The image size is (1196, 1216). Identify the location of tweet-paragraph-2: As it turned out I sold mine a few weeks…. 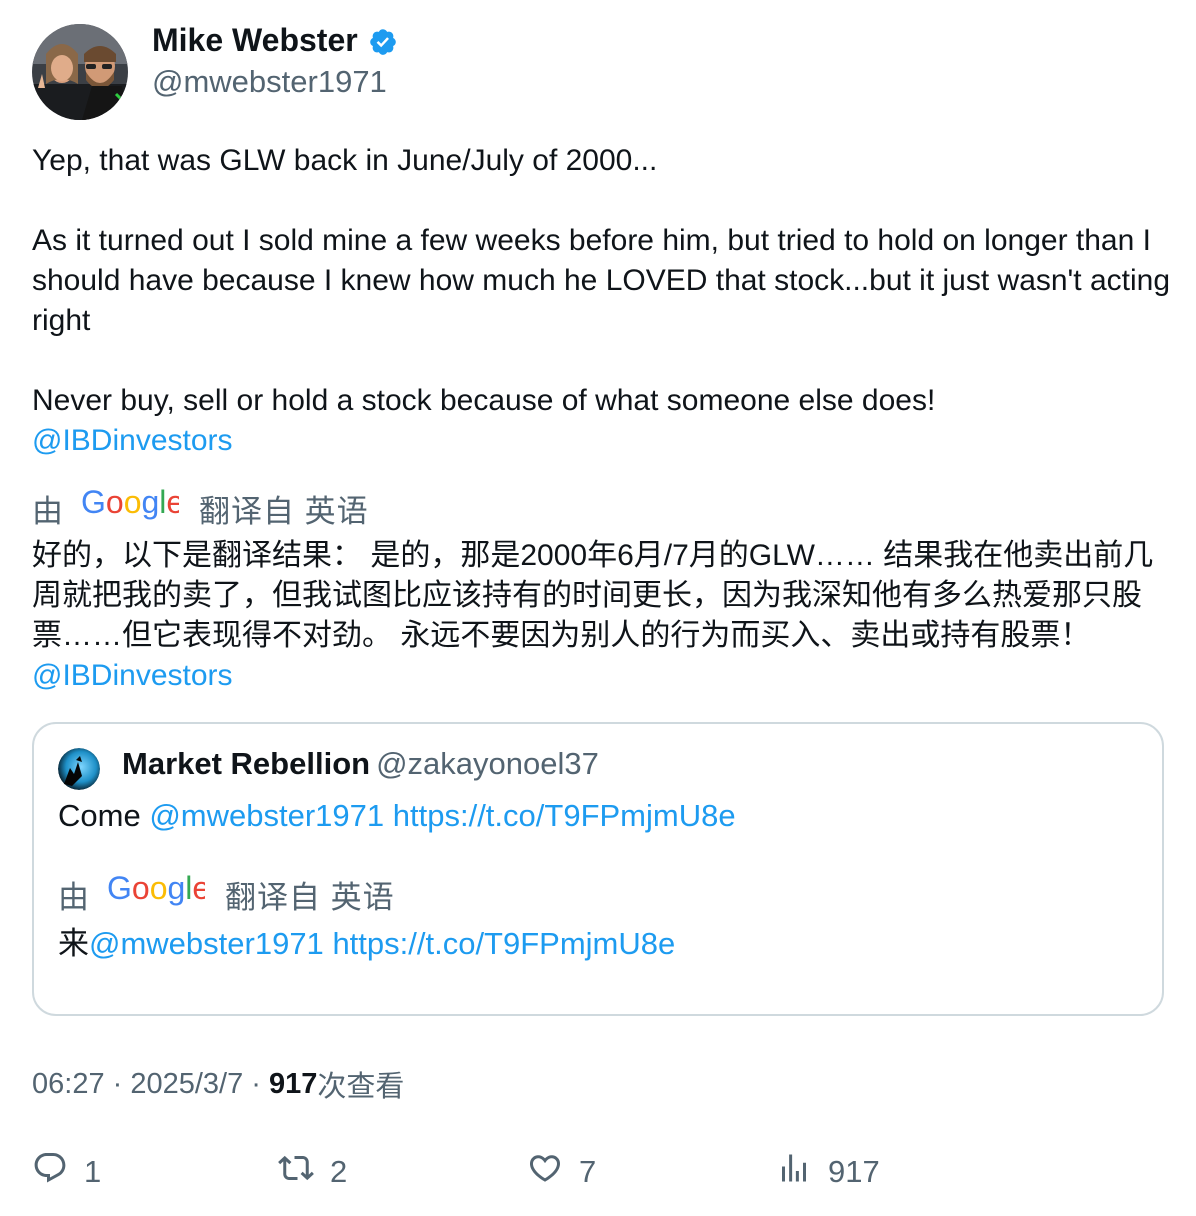
(601, 280).